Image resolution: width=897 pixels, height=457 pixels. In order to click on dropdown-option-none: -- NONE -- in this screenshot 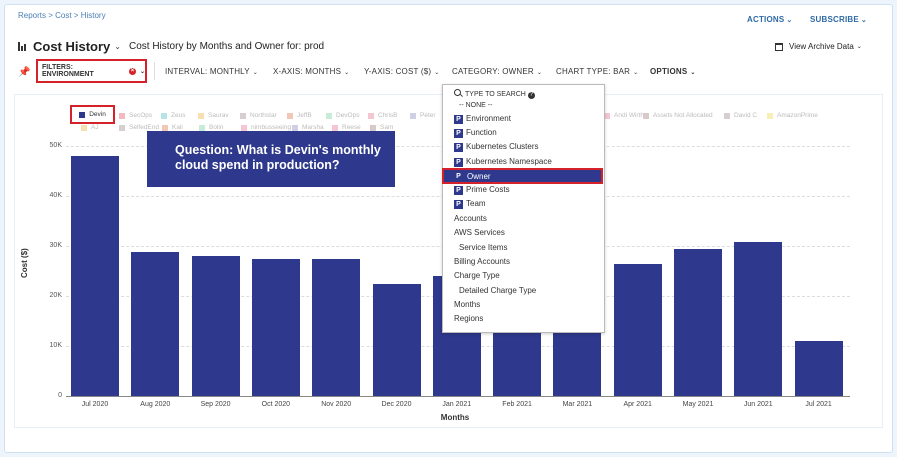, I will do `click(475, 105)`.